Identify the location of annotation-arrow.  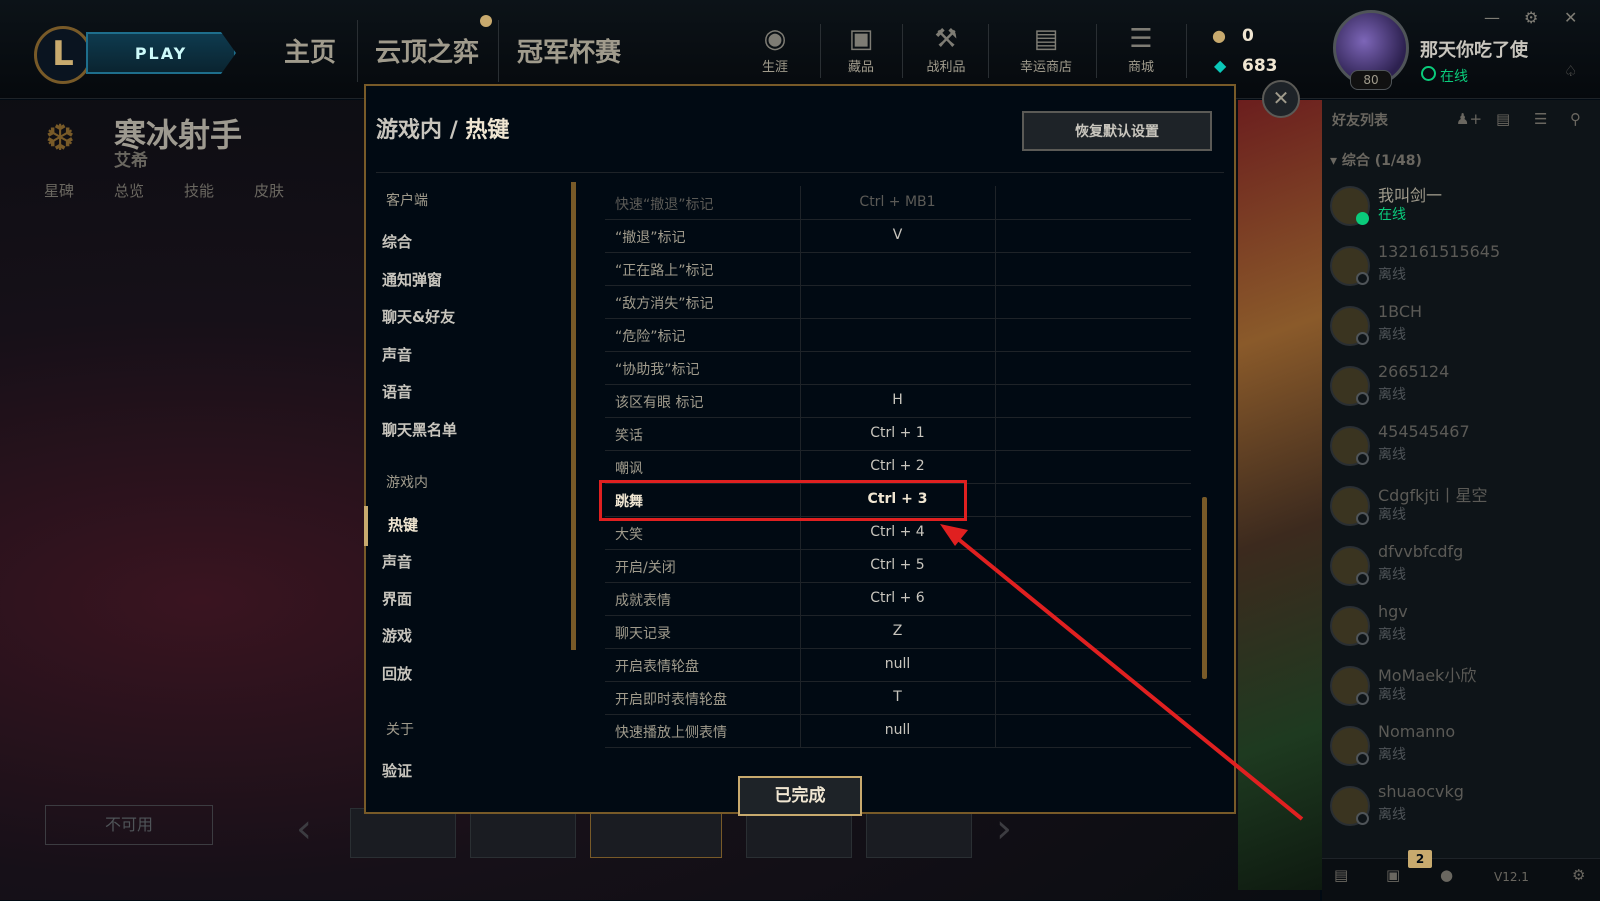
(1122, 672).